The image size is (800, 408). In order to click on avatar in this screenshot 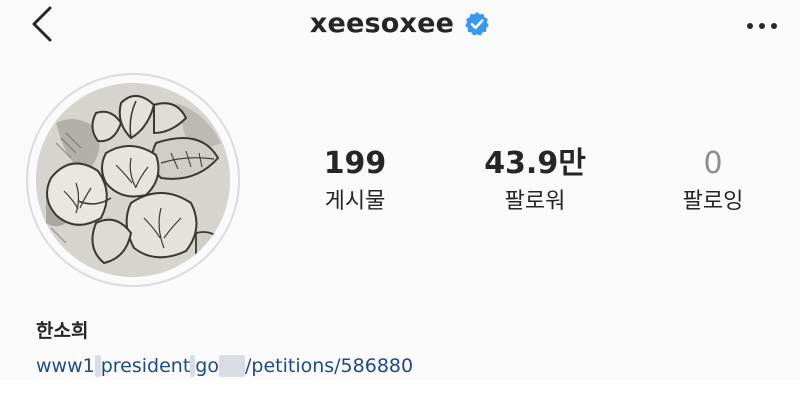, I will do `click(133, 180)`.